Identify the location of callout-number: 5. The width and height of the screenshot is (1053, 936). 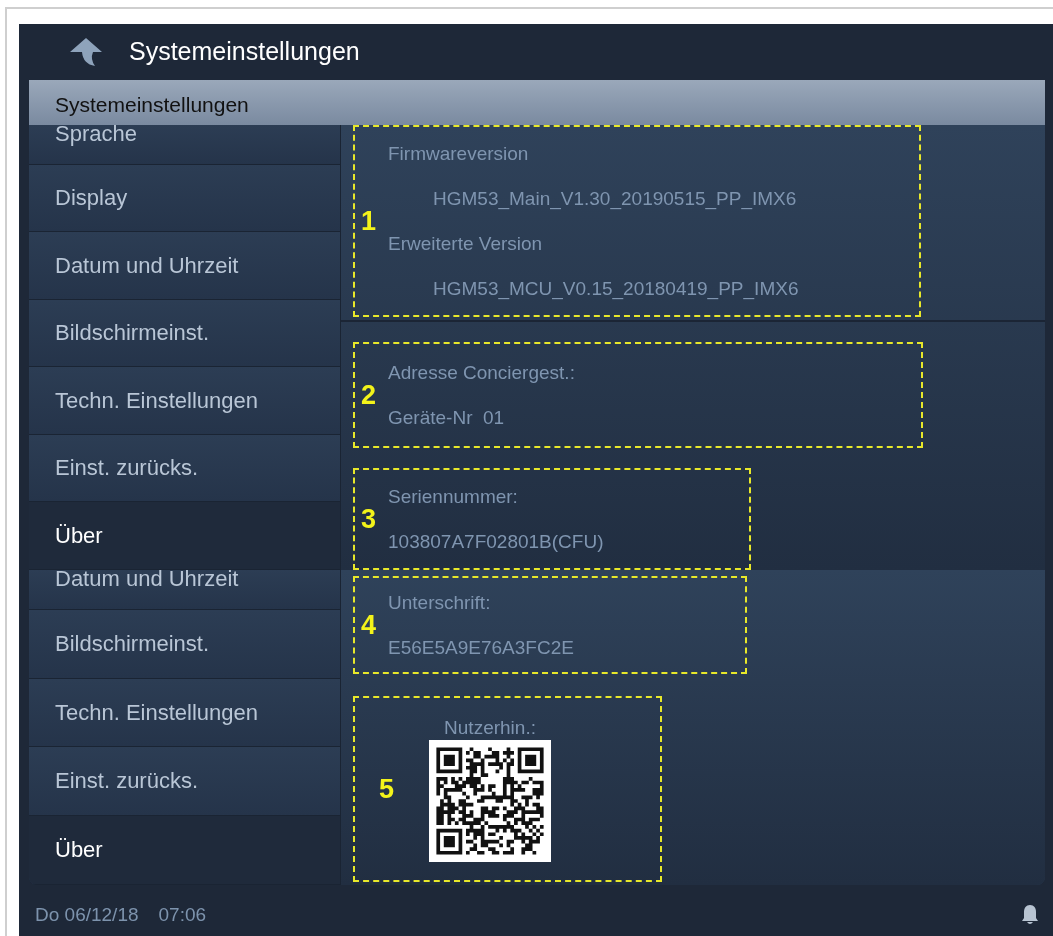
(387, 789).